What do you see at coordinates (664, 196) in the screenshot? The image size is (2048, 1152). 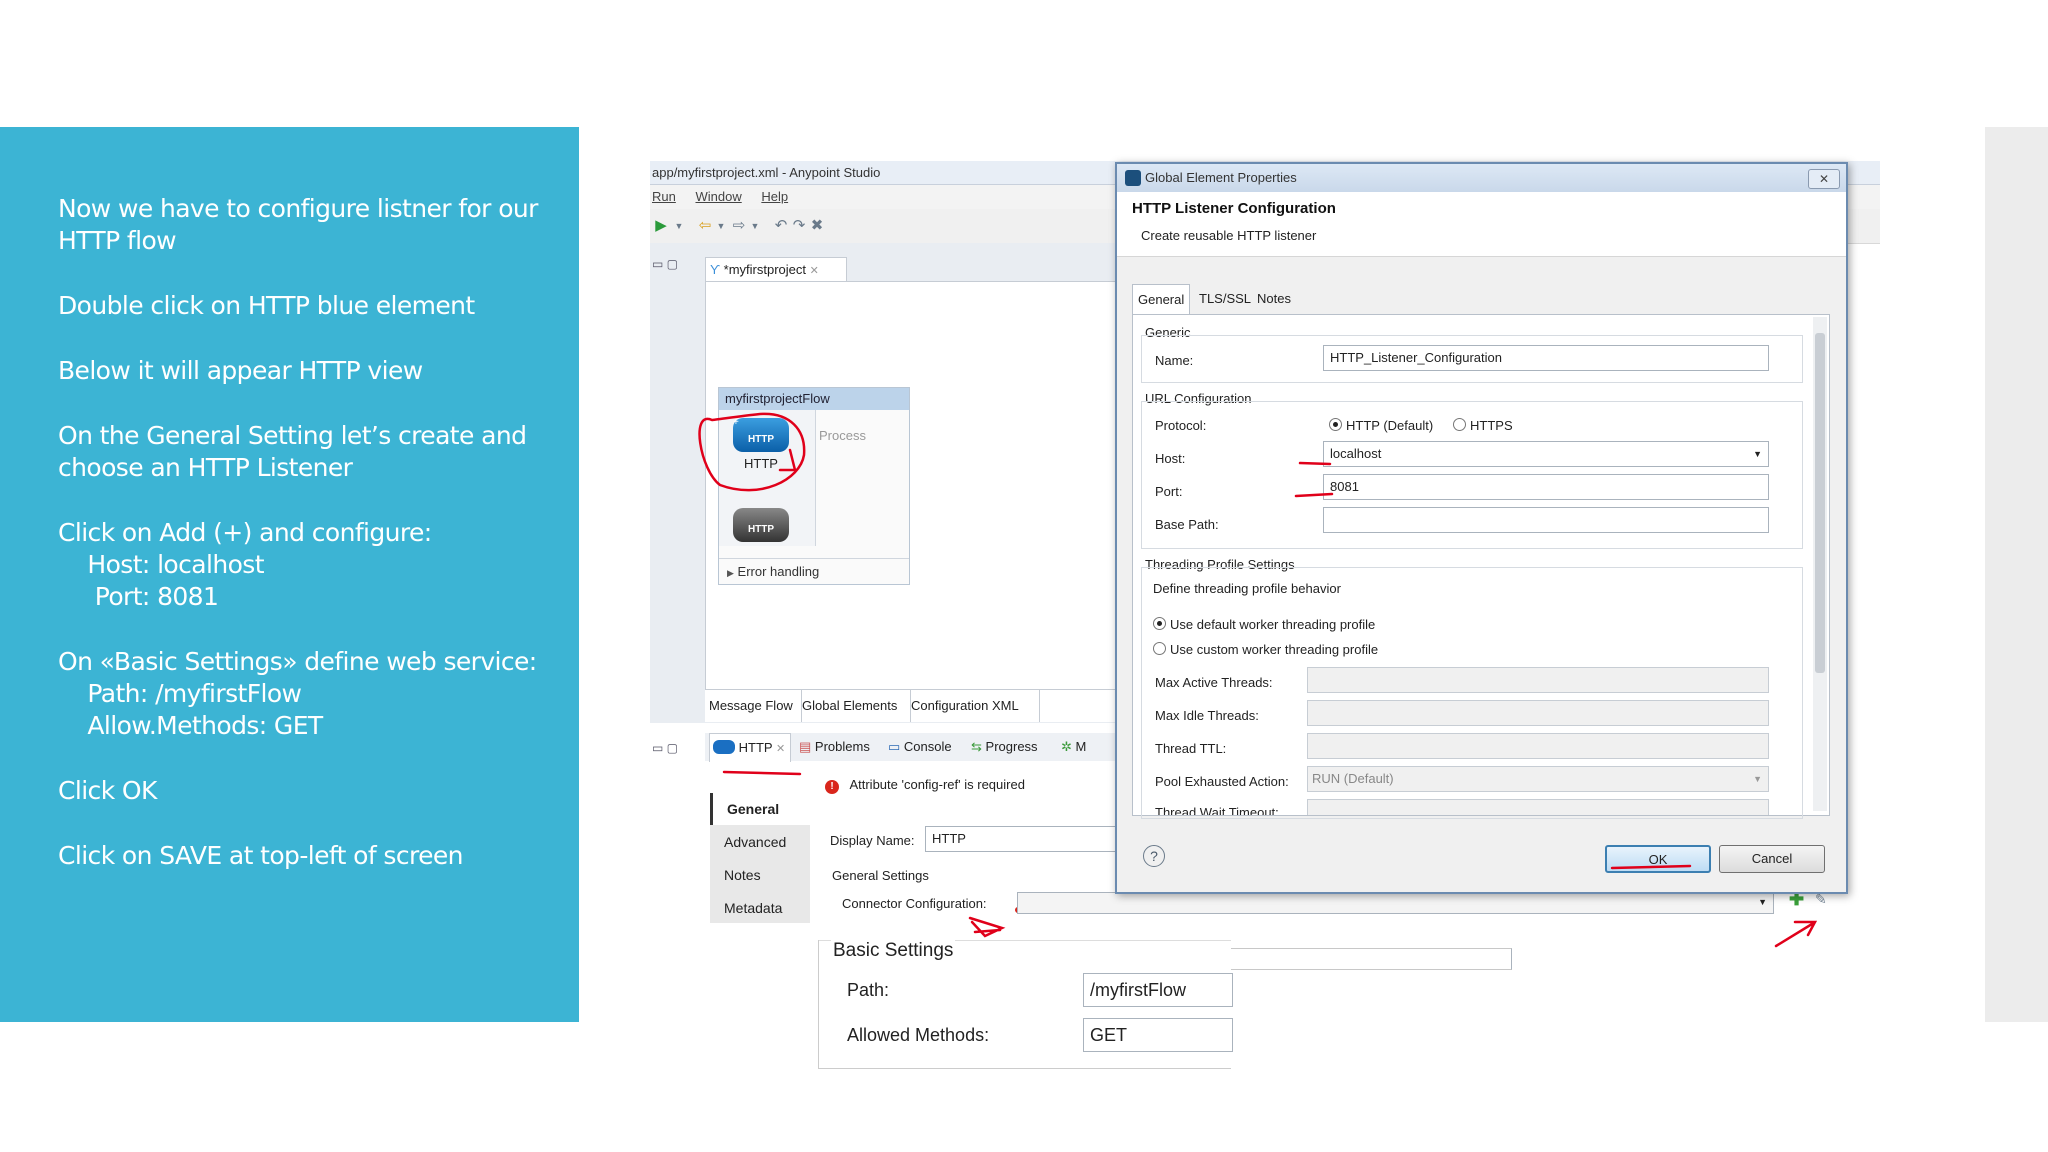 I see `menu-run: Run` at bounding box center [664, 196].